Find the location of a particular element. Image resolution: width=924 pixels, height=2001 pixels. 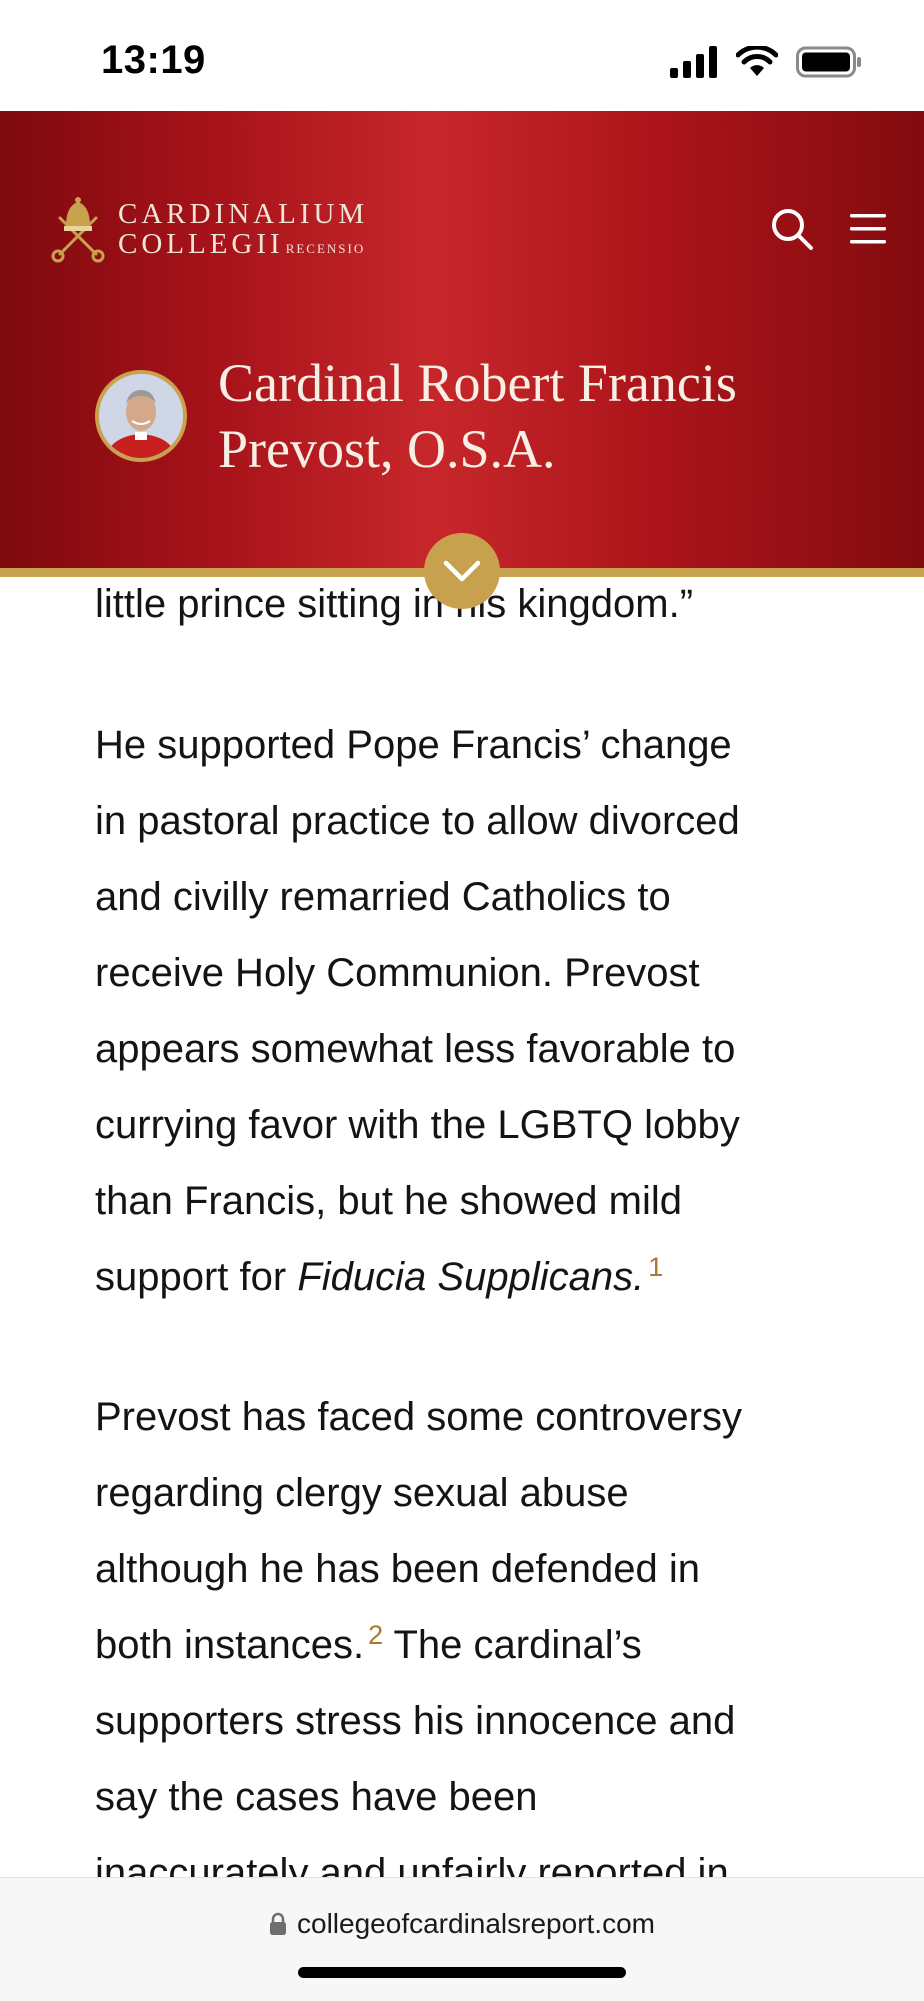

article-line: say the cases have been is located at coordinates (316, 1797).